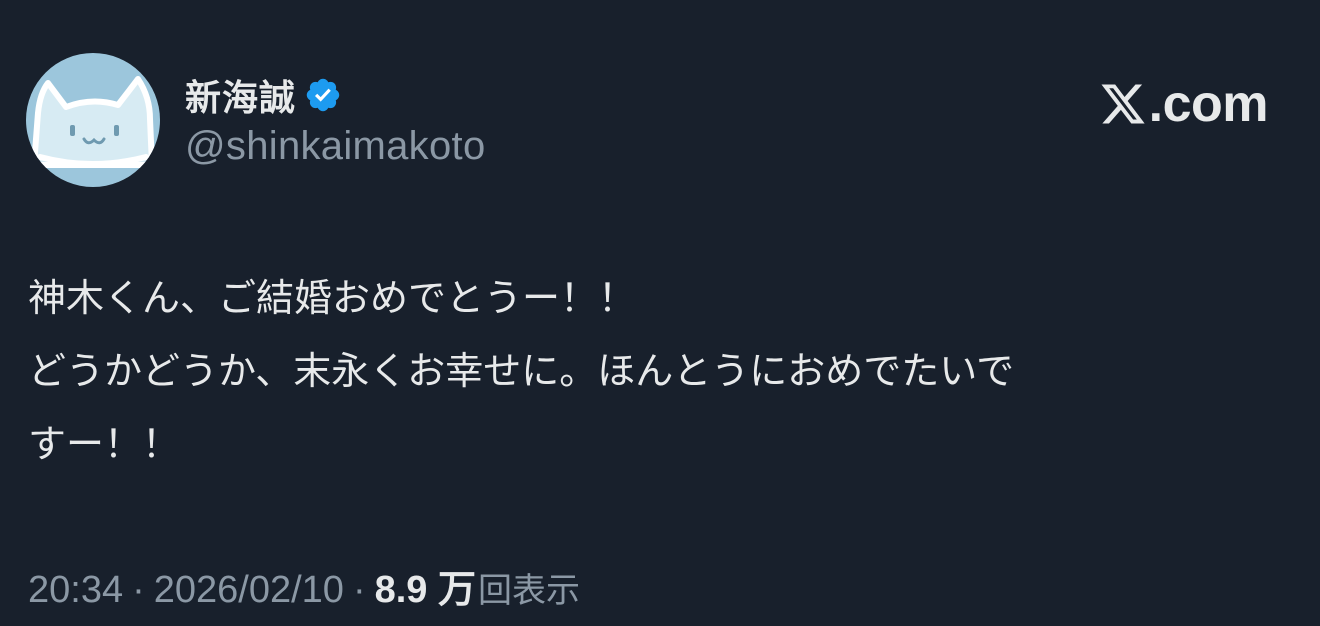  What do you see at coordinates (425, 585) in the screenshot?
I see `views-count: 8.9 万` at bounding box center [425, 585].